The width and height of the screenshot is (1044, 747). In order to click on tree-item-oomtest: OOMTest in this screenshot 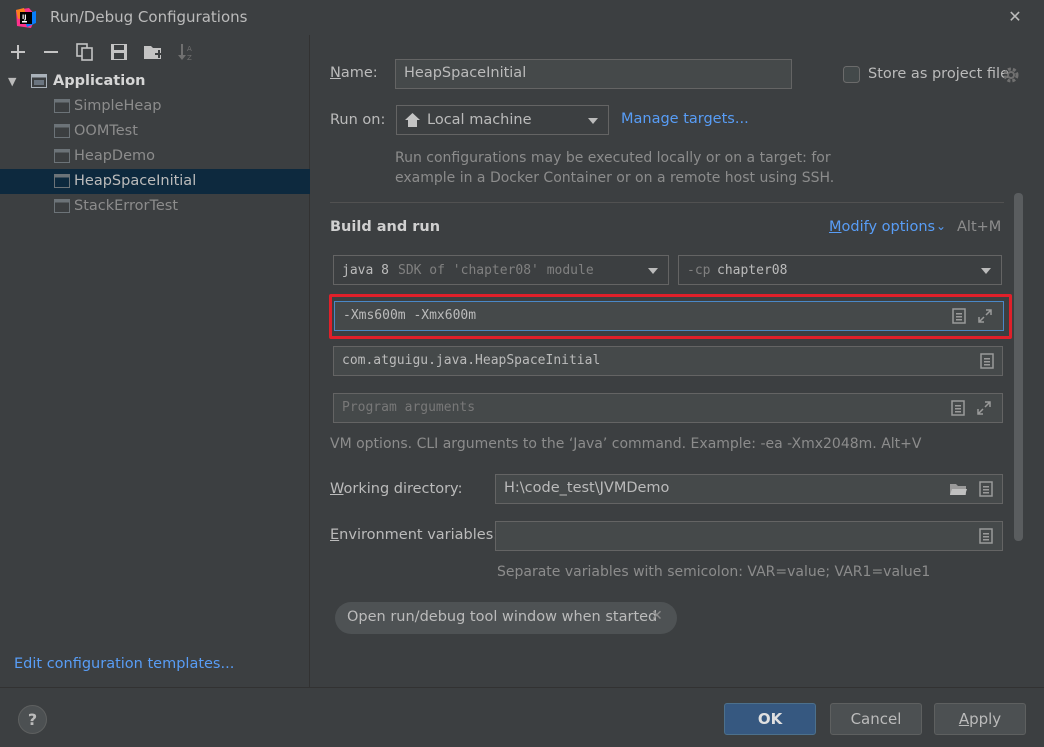, I will do `click(155, 131)`.